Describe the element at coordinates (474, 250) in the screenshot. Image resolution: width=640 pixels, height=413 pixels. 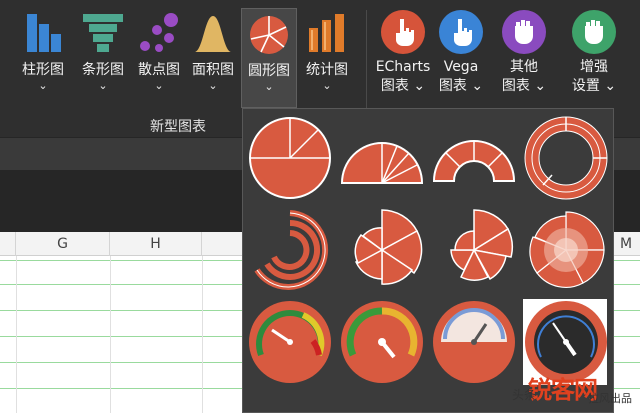
I see `rose-pie-2-thumb` at that location.